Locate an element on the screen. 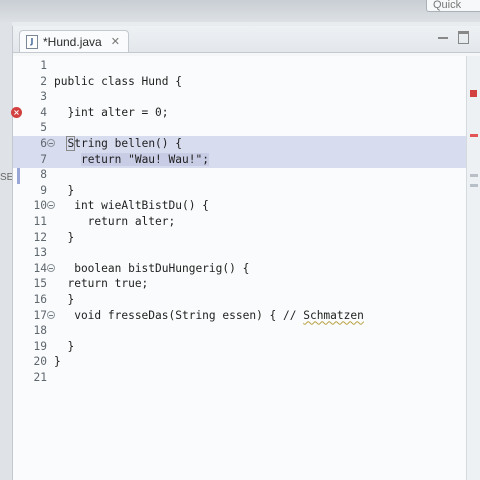  code-text: return "Wau! Wau!"; is located at coordinates (144, 159).